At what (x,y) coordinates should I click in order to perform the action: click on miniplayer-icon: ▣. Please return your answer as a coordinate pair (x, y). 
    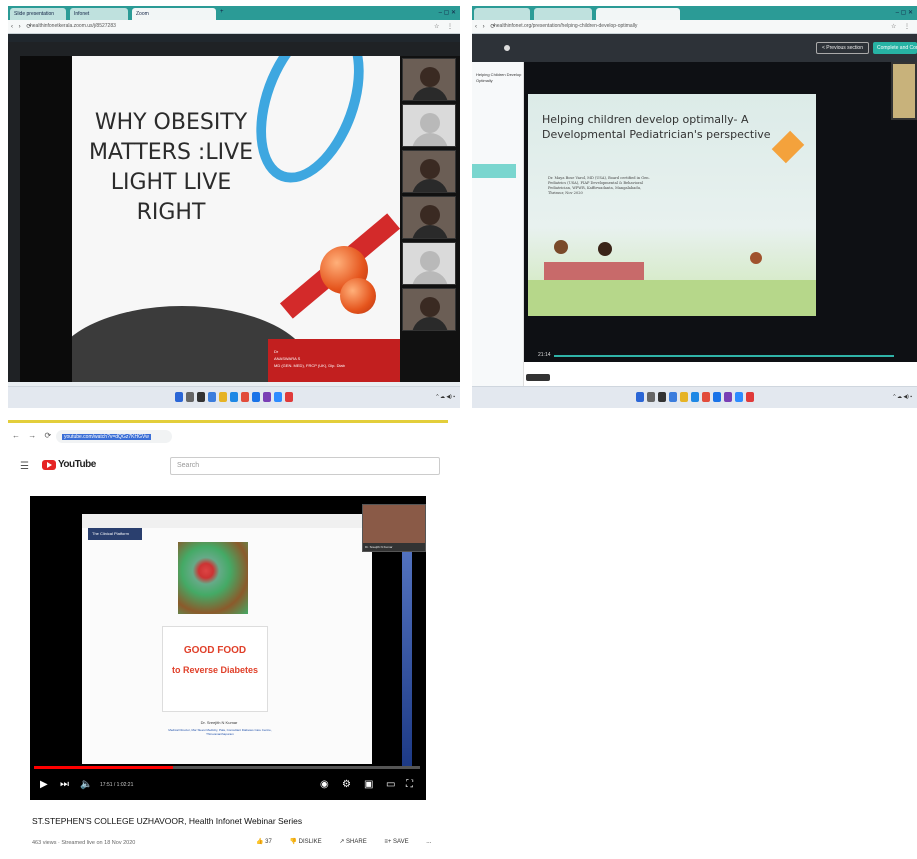
    Looking at the image, I should click on (368, 784).